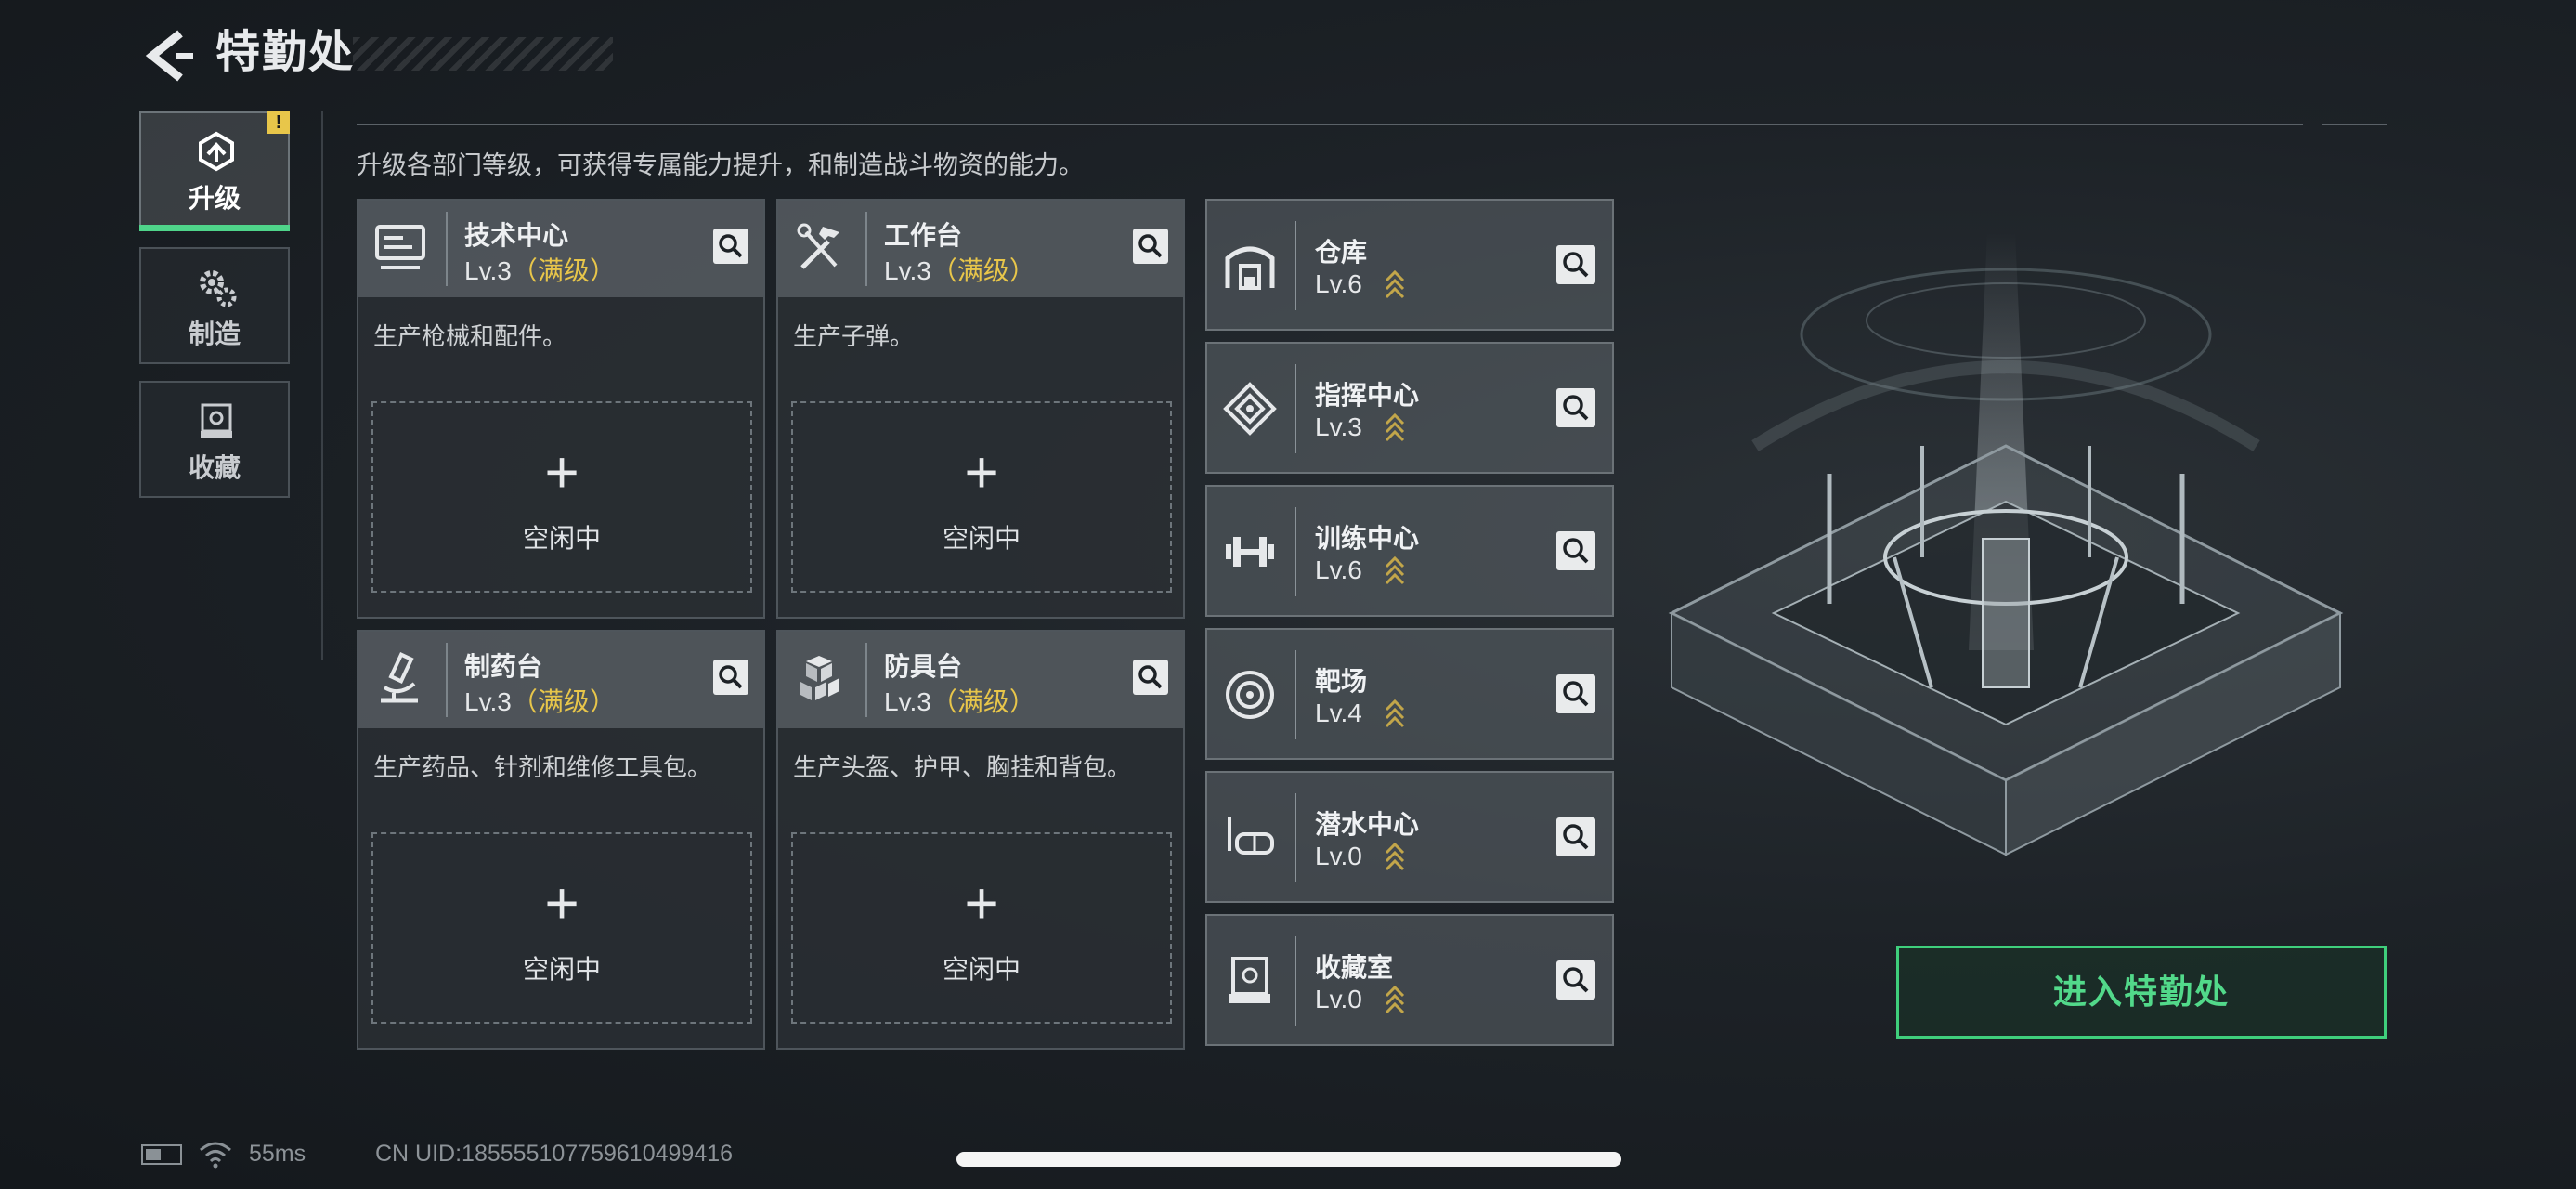 The width and height of the screenshot is (2576, 1189). Describe the element at coordinates (1355, 967) in the screenshot. I see `facility-name: 收藏室` at that location.